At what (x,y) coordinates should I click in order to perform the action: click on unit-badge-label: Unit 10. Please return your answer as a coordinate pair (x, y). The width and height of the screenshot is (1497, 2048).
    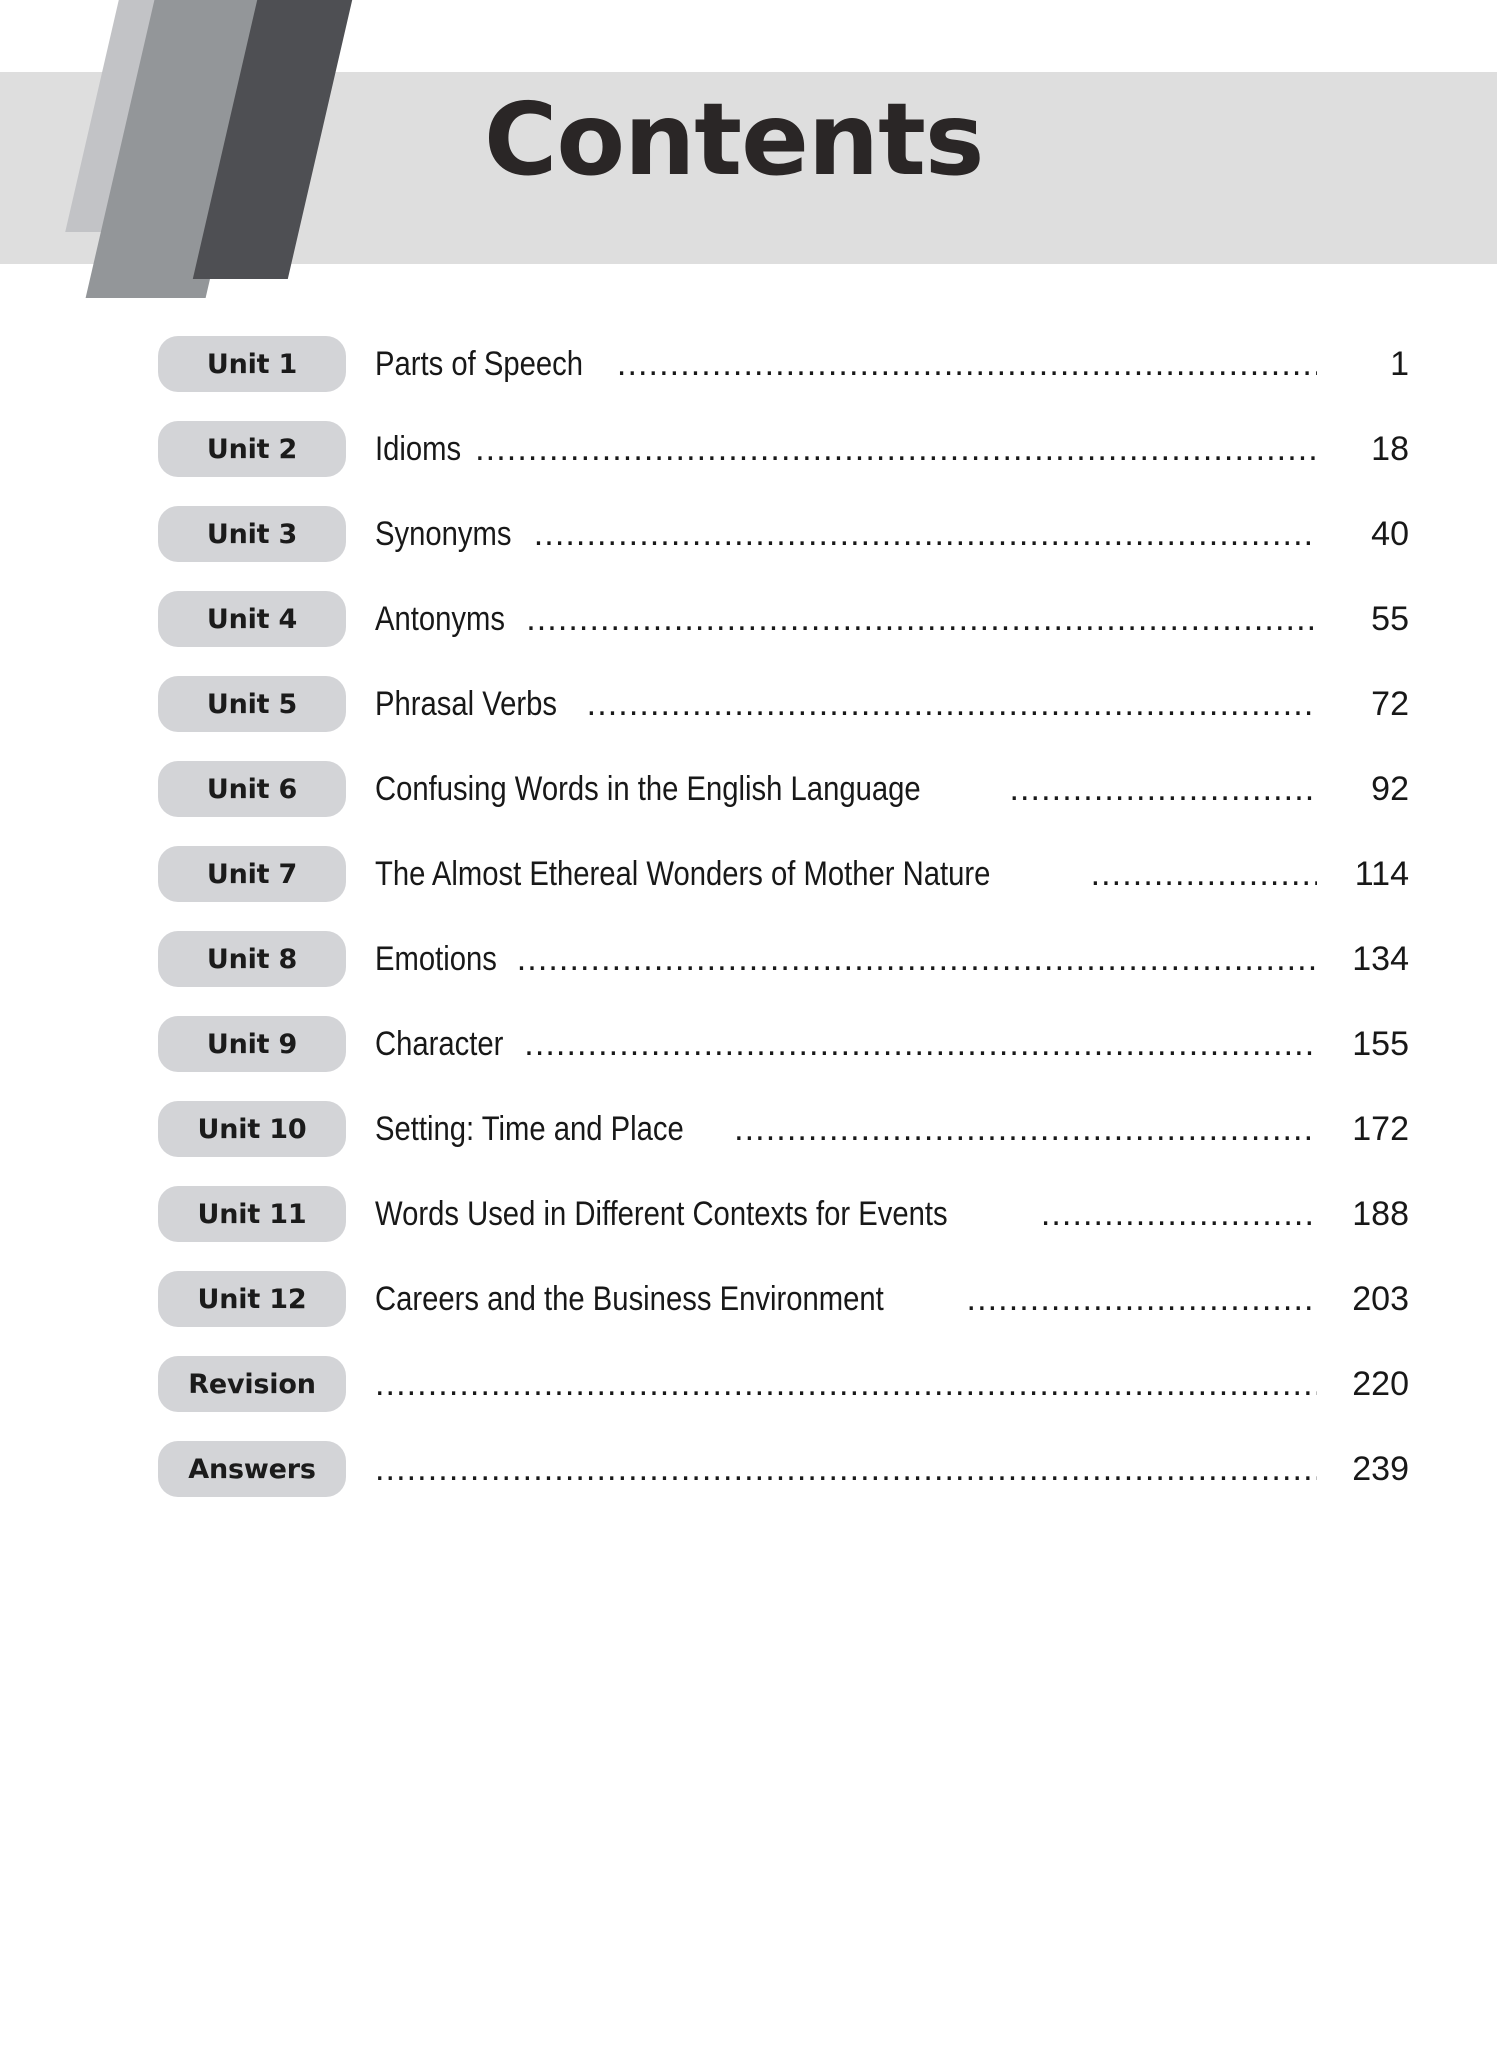
    Looking at the image, I should click on (252, 1129).